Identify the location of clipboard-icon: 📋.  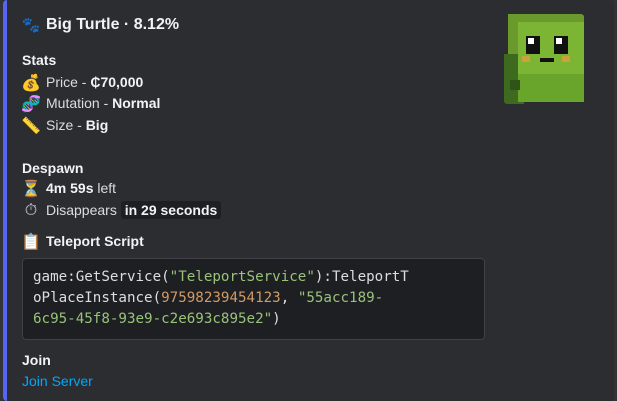
(31, 241).